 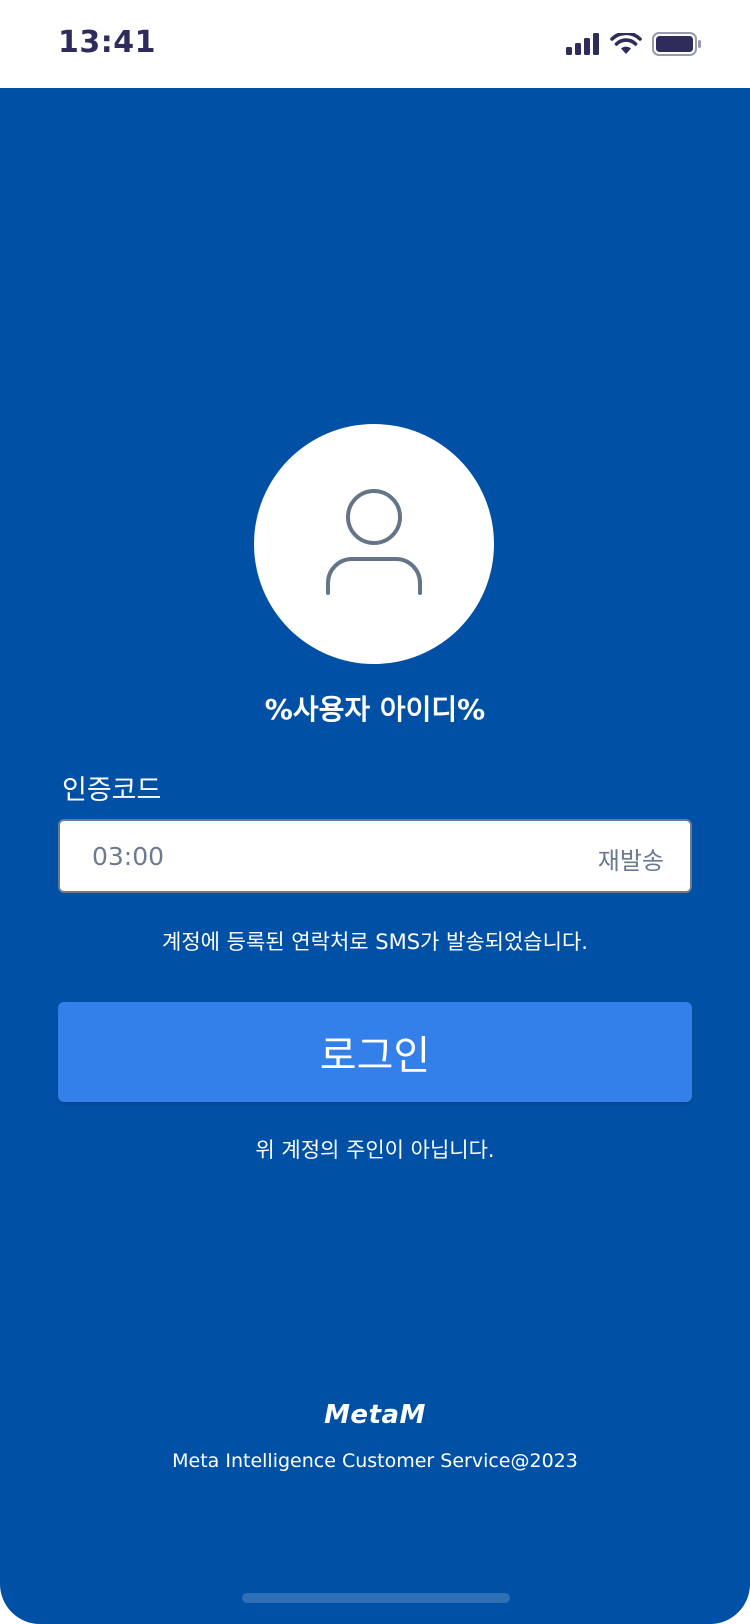 What do you see at coordinates (376, 1598) in the screenshot?
I see `home-indicator` at bounding box center [376, 1598].